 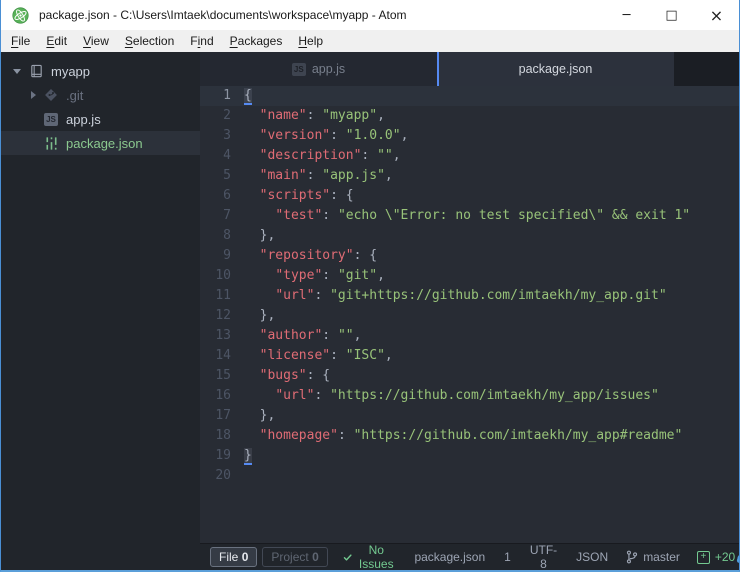 I want to click on code-line: 13 "author": "",, so click(x=469, y=336).